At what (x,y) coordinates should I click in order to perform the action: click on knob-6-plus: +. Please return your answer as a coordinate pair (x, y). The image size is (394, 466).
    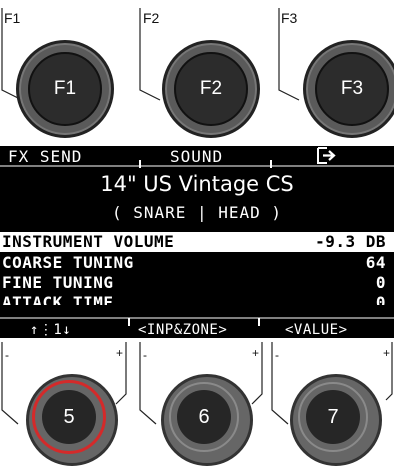
    Looking at the image, I should click on (256, 353).